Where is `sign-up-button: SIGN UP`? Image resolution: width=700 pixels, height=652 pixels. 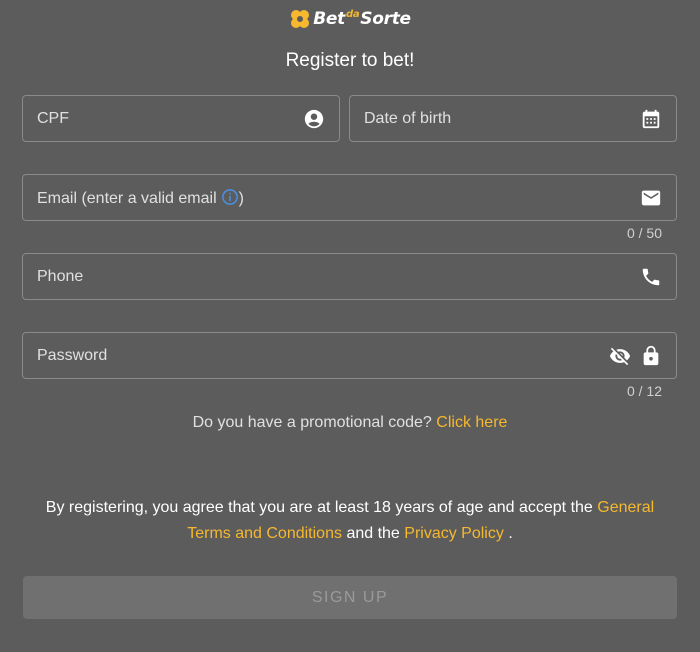
sign-up-button: SIGN UP is located at coordinates (350, 597).